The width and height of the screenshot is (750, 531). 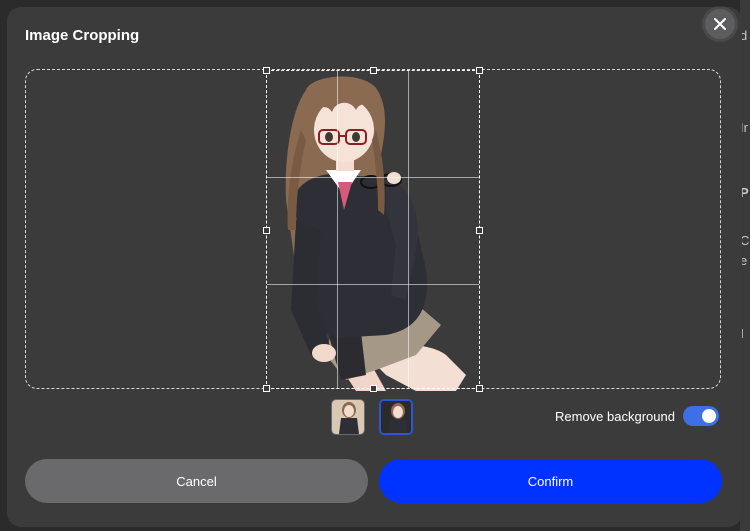 I want to click on crop-handle-top-left, so click(x=266, y=70).